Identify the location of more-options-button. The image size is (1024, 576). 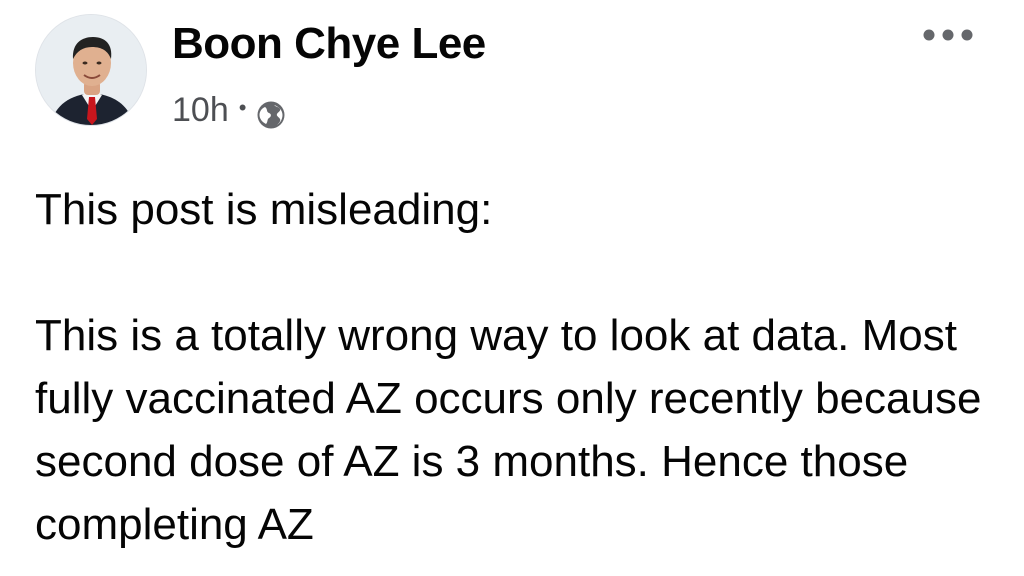
(948, 35).